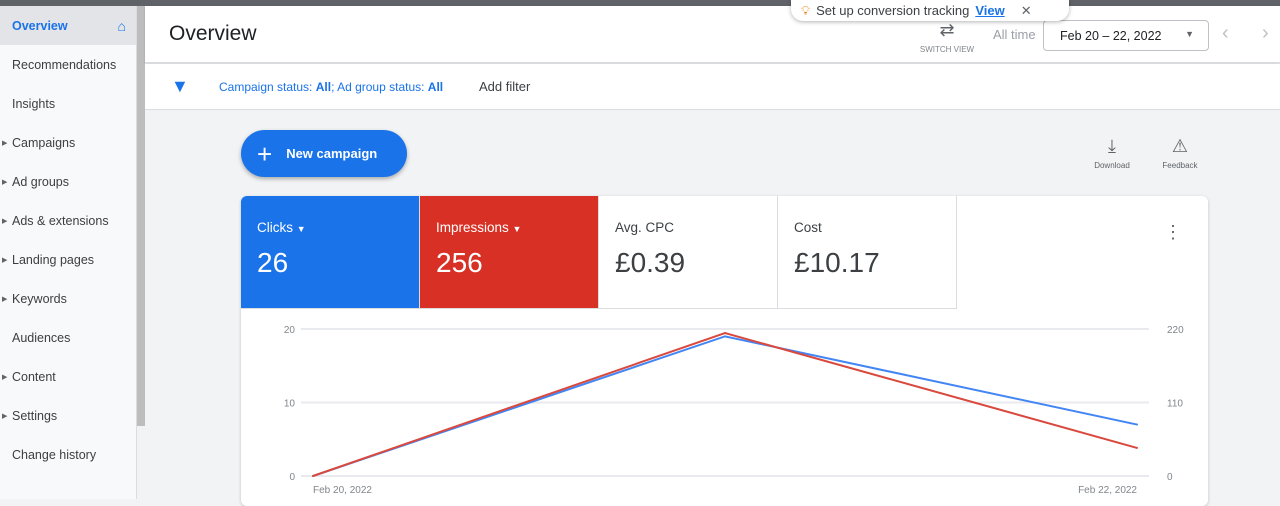 The width and height of the screenshot is (1280, 506). Describe the element at coordinates (1180, 165) in the screenshot. I see `feedback-label: Feedback` at that location.